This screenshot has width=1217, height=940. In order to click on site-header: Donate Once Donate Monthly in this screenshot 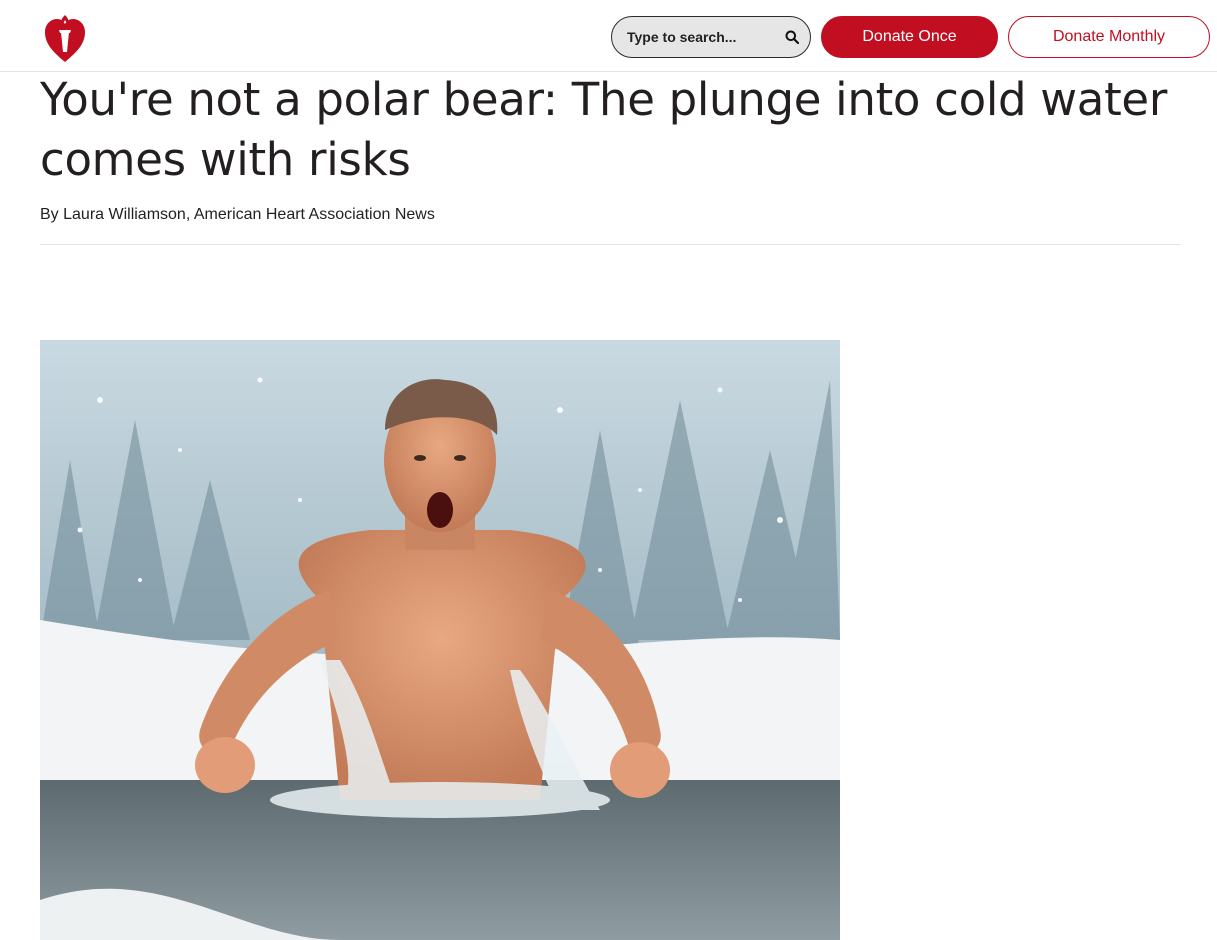, I will do `click(608, 36)`.